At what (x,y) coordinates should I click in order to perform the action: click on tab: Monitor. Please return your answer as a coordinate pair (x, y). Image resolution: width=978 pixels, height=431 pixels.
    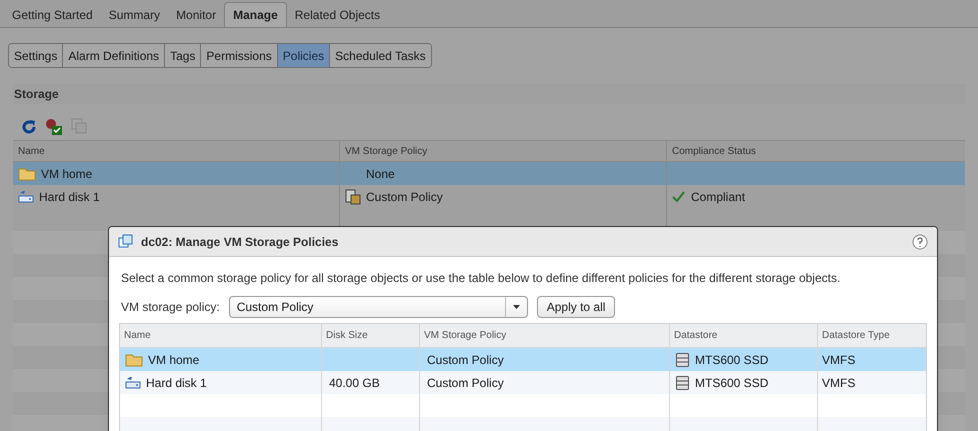
    Looking at the image, I should click on (196, 14).